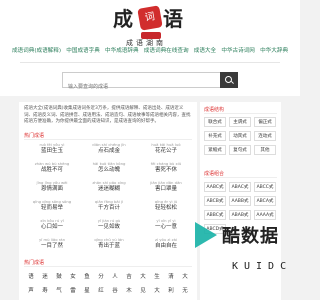  I want to click on logo-seal: 词, so click(150, 18).